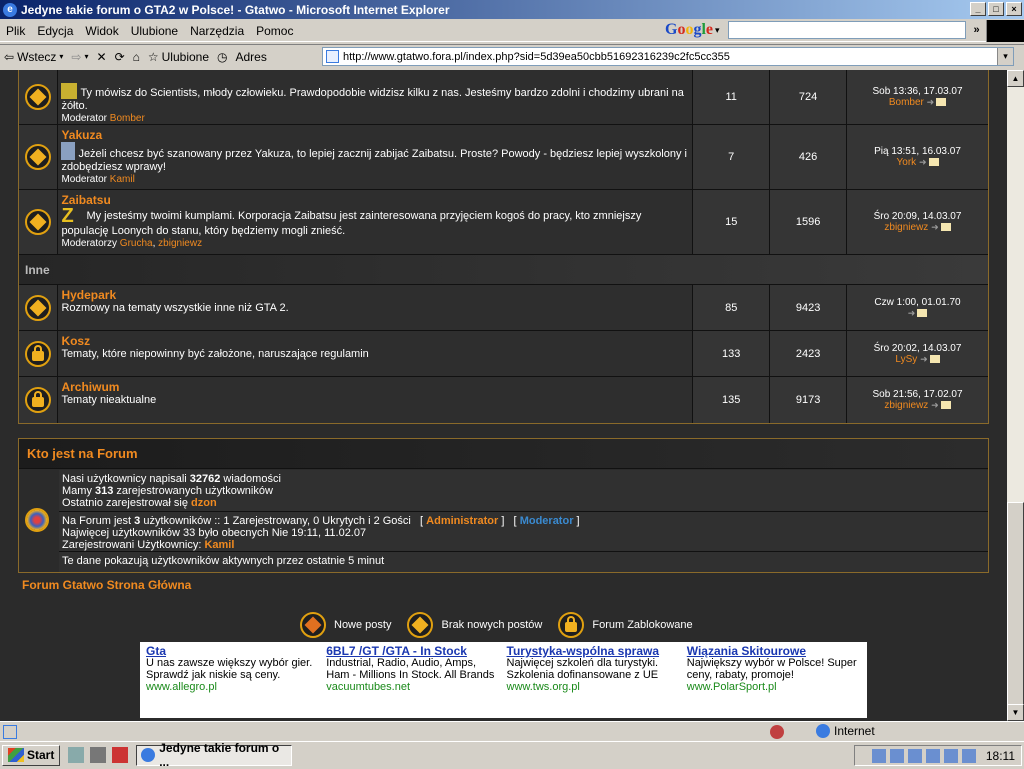 The image size is (1024, 769). I want to click on last-post-date: Śro 20:02, 14.03.07, so click(917, 348).